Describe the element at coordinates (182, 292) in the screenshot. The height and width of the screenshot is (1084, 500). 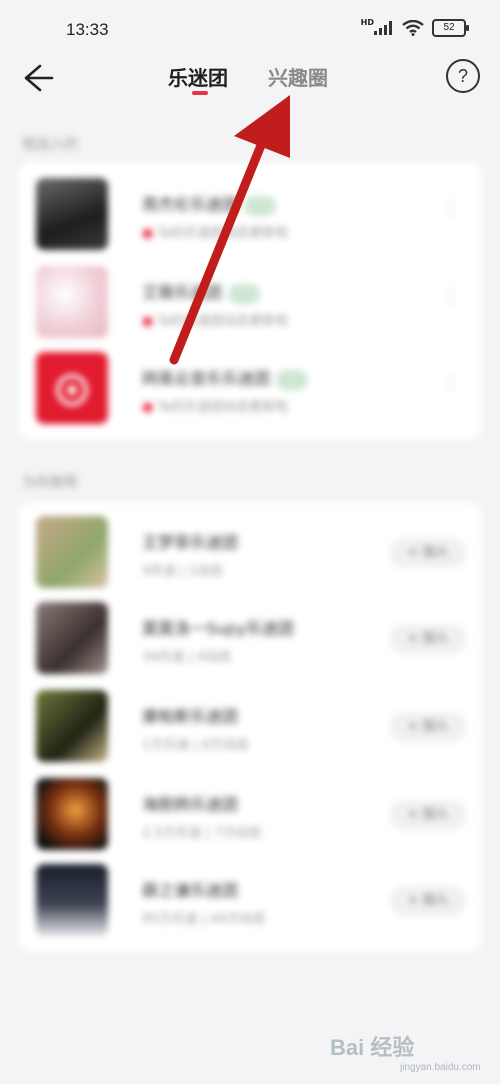
I see `group-name: 艾薇乐迷团` at that location.